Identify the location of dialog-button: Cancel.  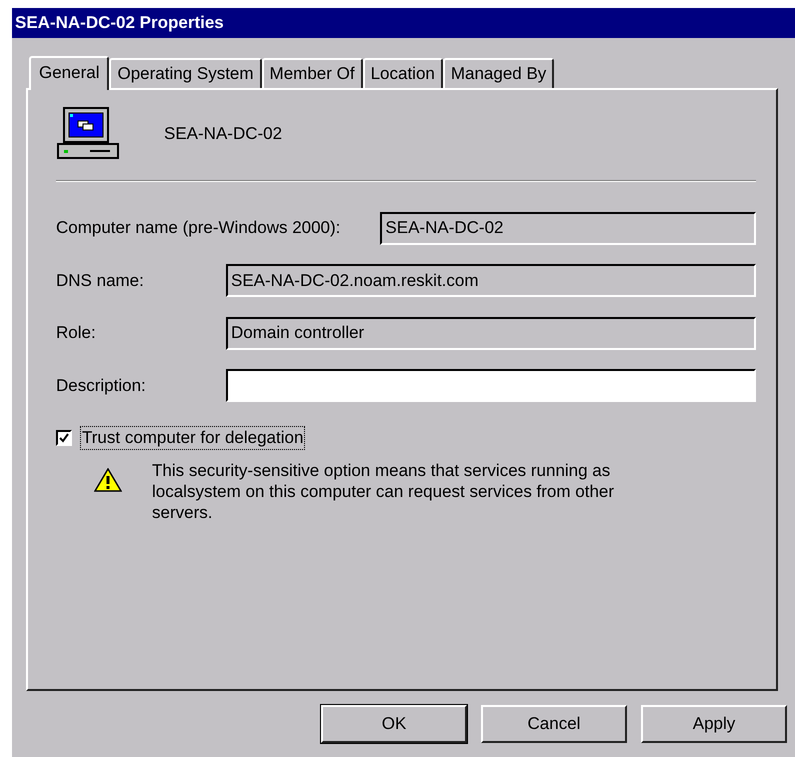
(554, 724).